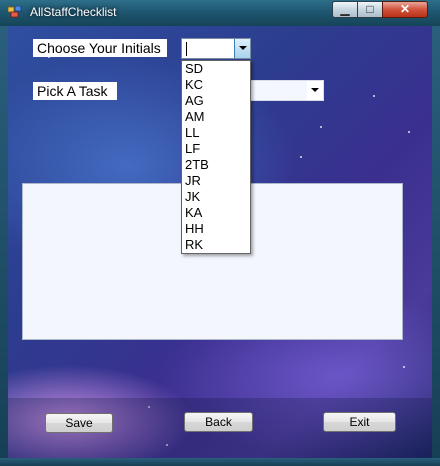  I want to click on maximize-button: □, so click(370, 9).